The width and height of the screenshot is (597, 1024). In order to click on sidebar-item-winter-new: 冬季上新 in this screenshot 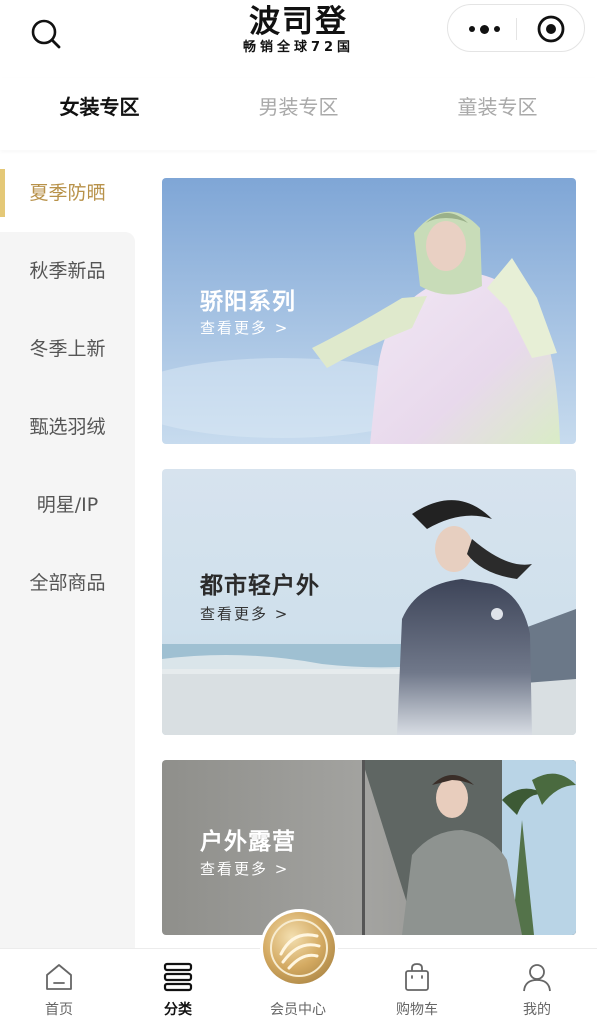, I will do `click(67, 349)`.